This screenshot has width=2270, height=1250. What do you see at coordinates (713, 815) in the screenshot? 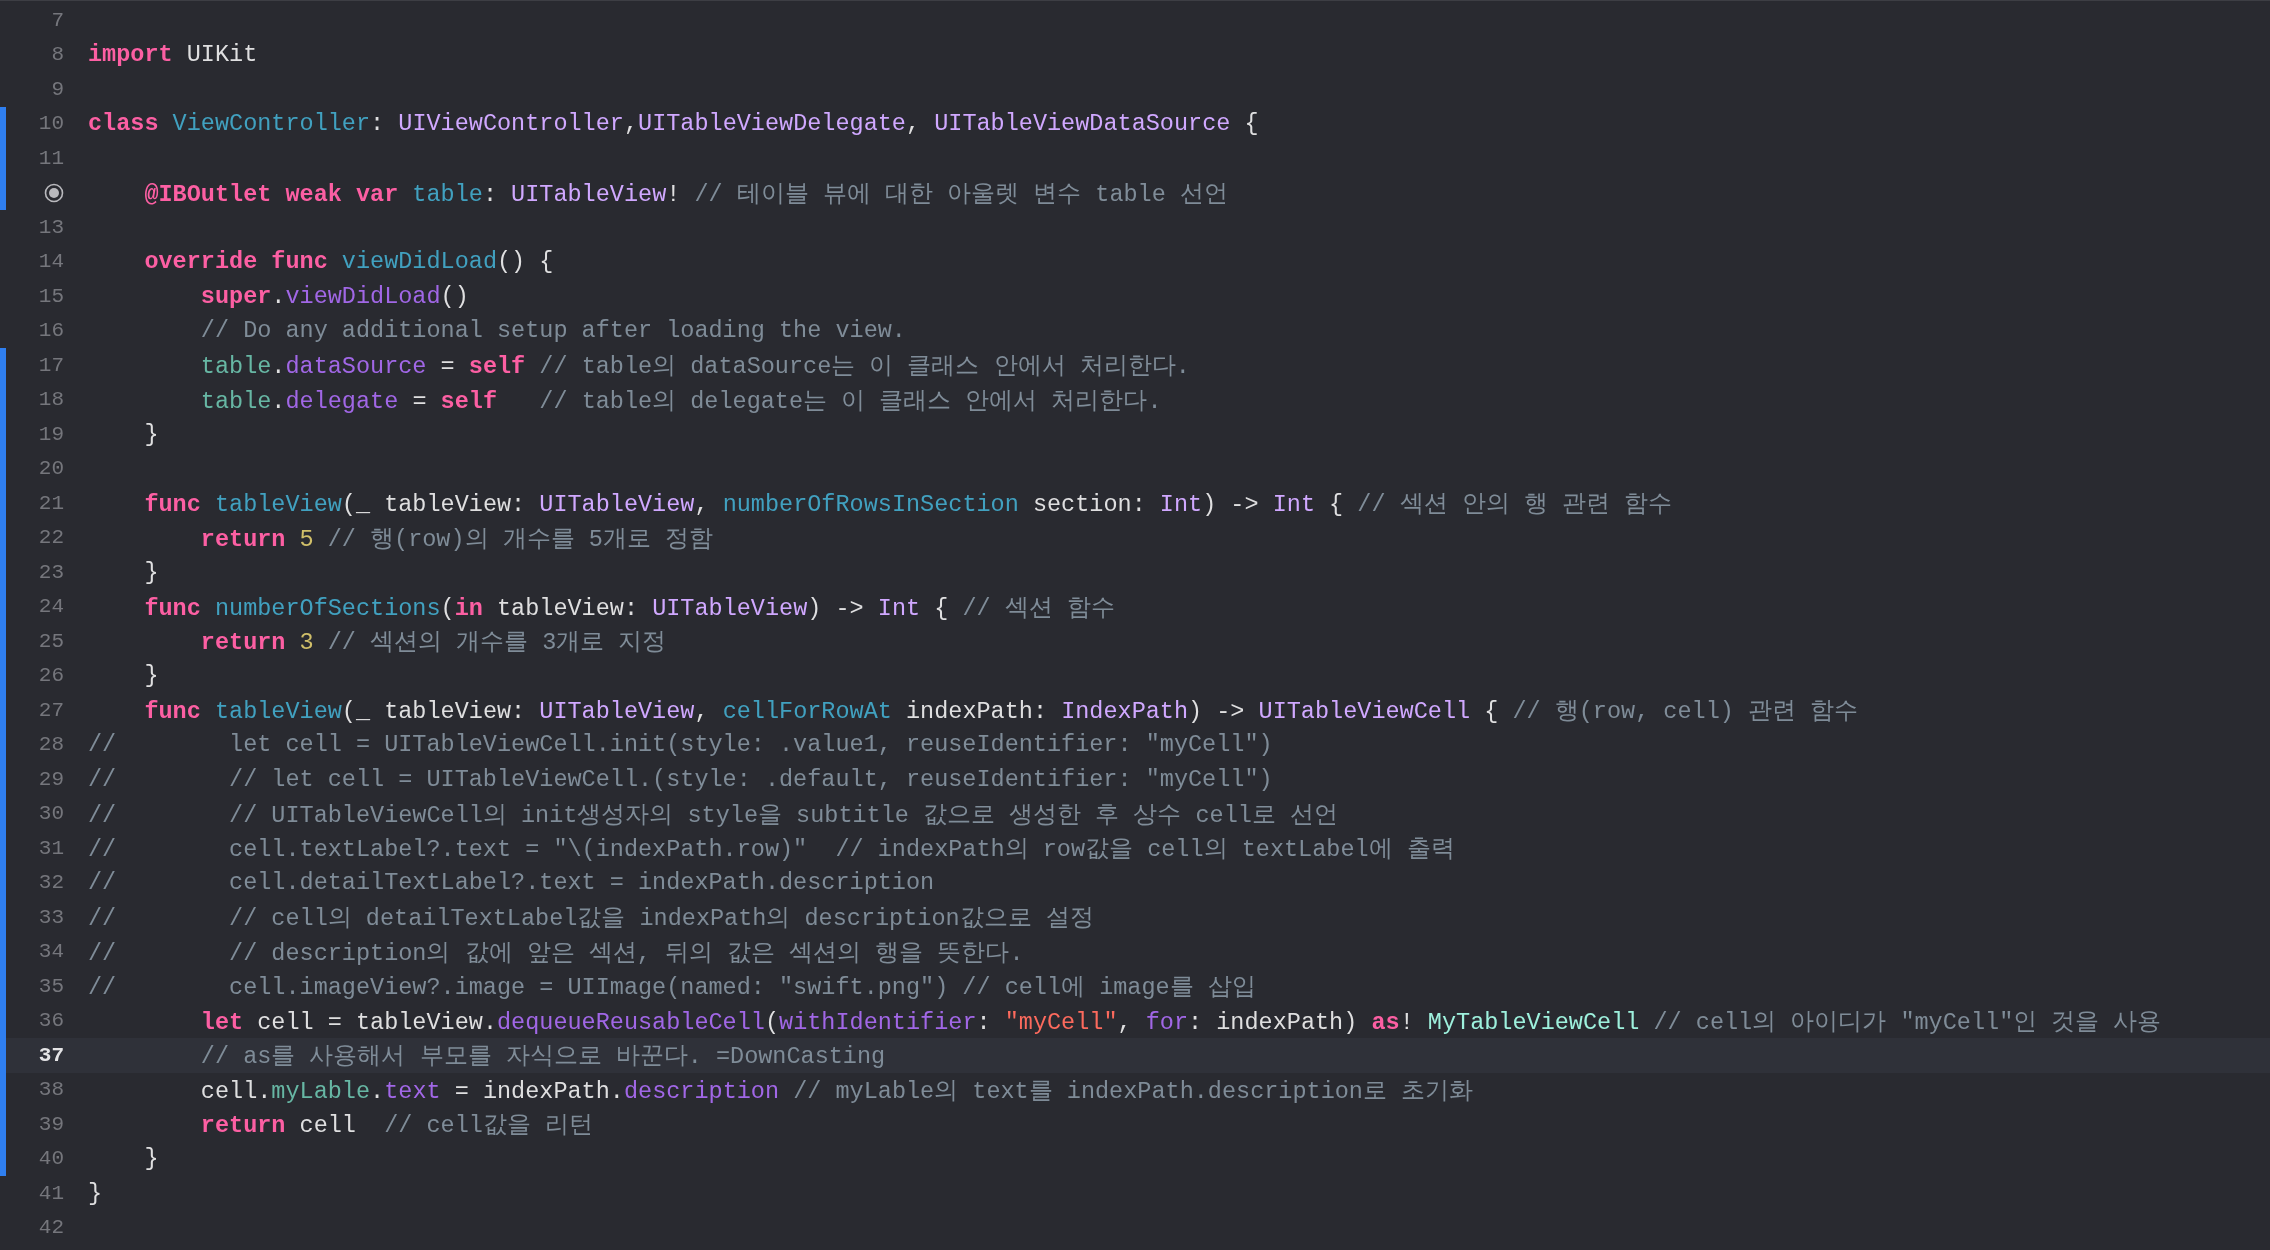
I see `code-line: // // UITableViewCell의 init생성자의 style을 subtitle 값으로 생성한 후 상수 cell로 선언` at bounding box center [713, 815].